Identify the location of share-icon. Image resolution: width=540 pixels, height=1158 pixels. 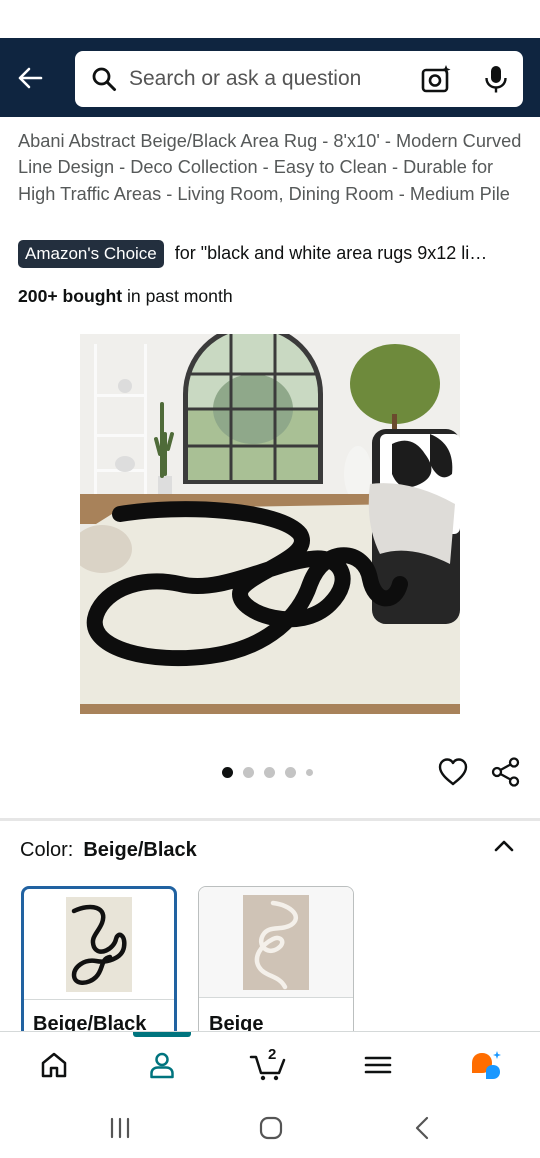
(506, 772).